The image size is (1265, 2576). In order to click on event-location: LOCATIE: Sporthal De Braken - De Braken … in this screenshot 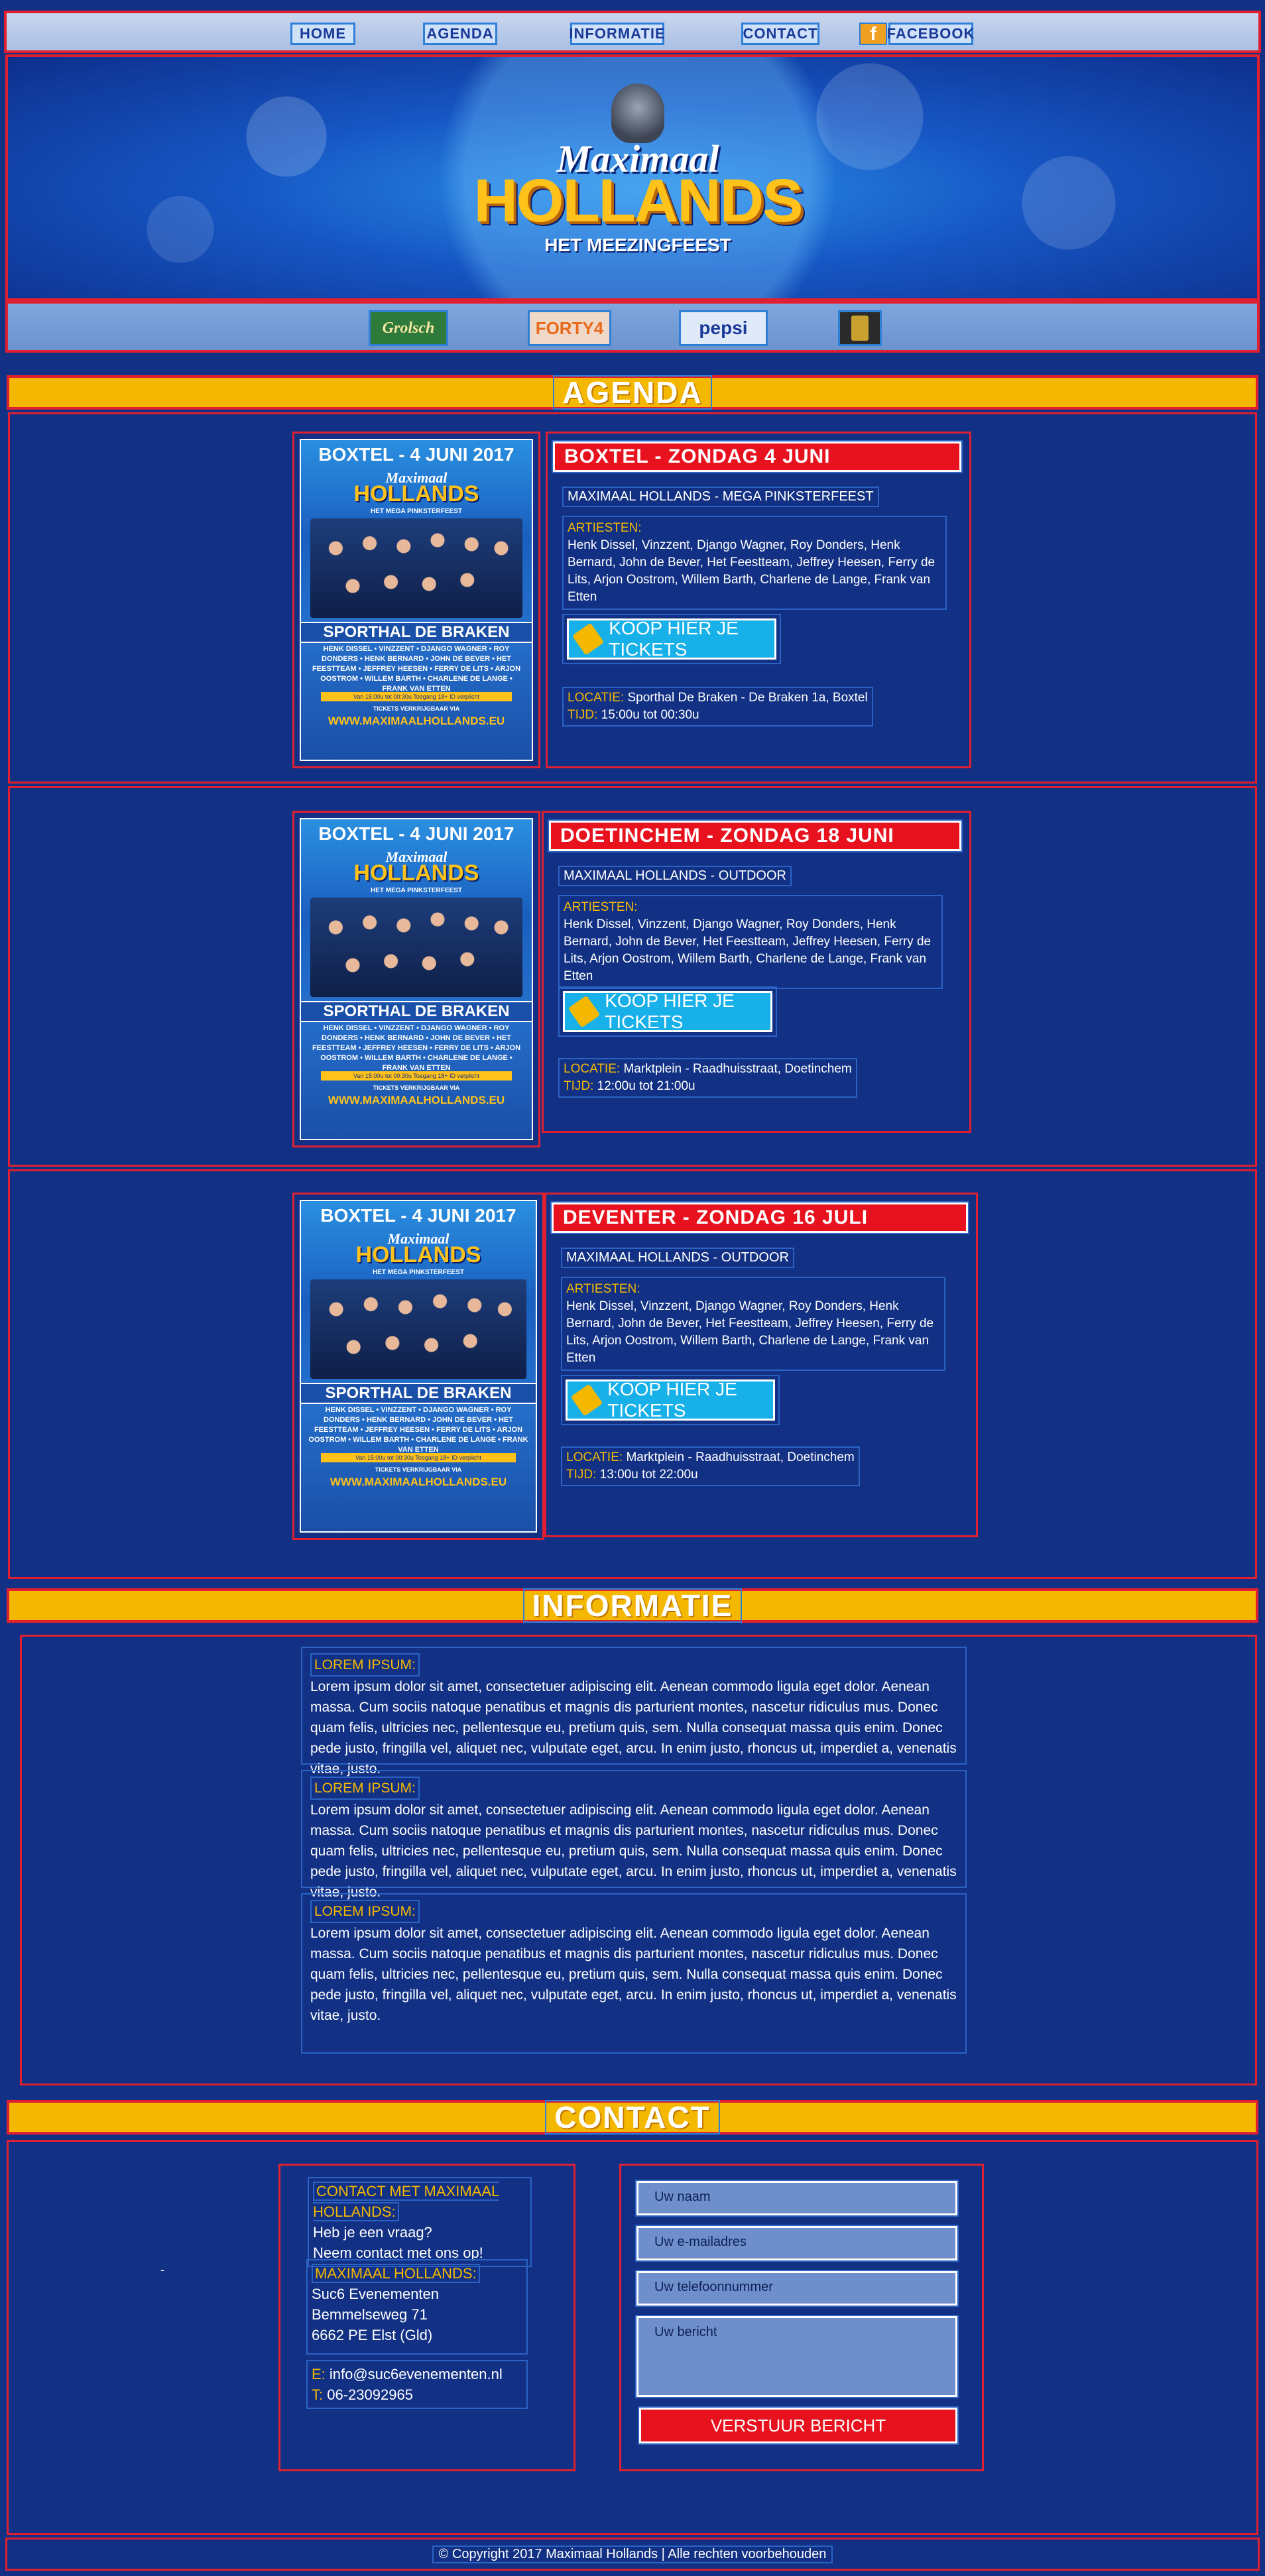, I will do `click(717, 707)`.